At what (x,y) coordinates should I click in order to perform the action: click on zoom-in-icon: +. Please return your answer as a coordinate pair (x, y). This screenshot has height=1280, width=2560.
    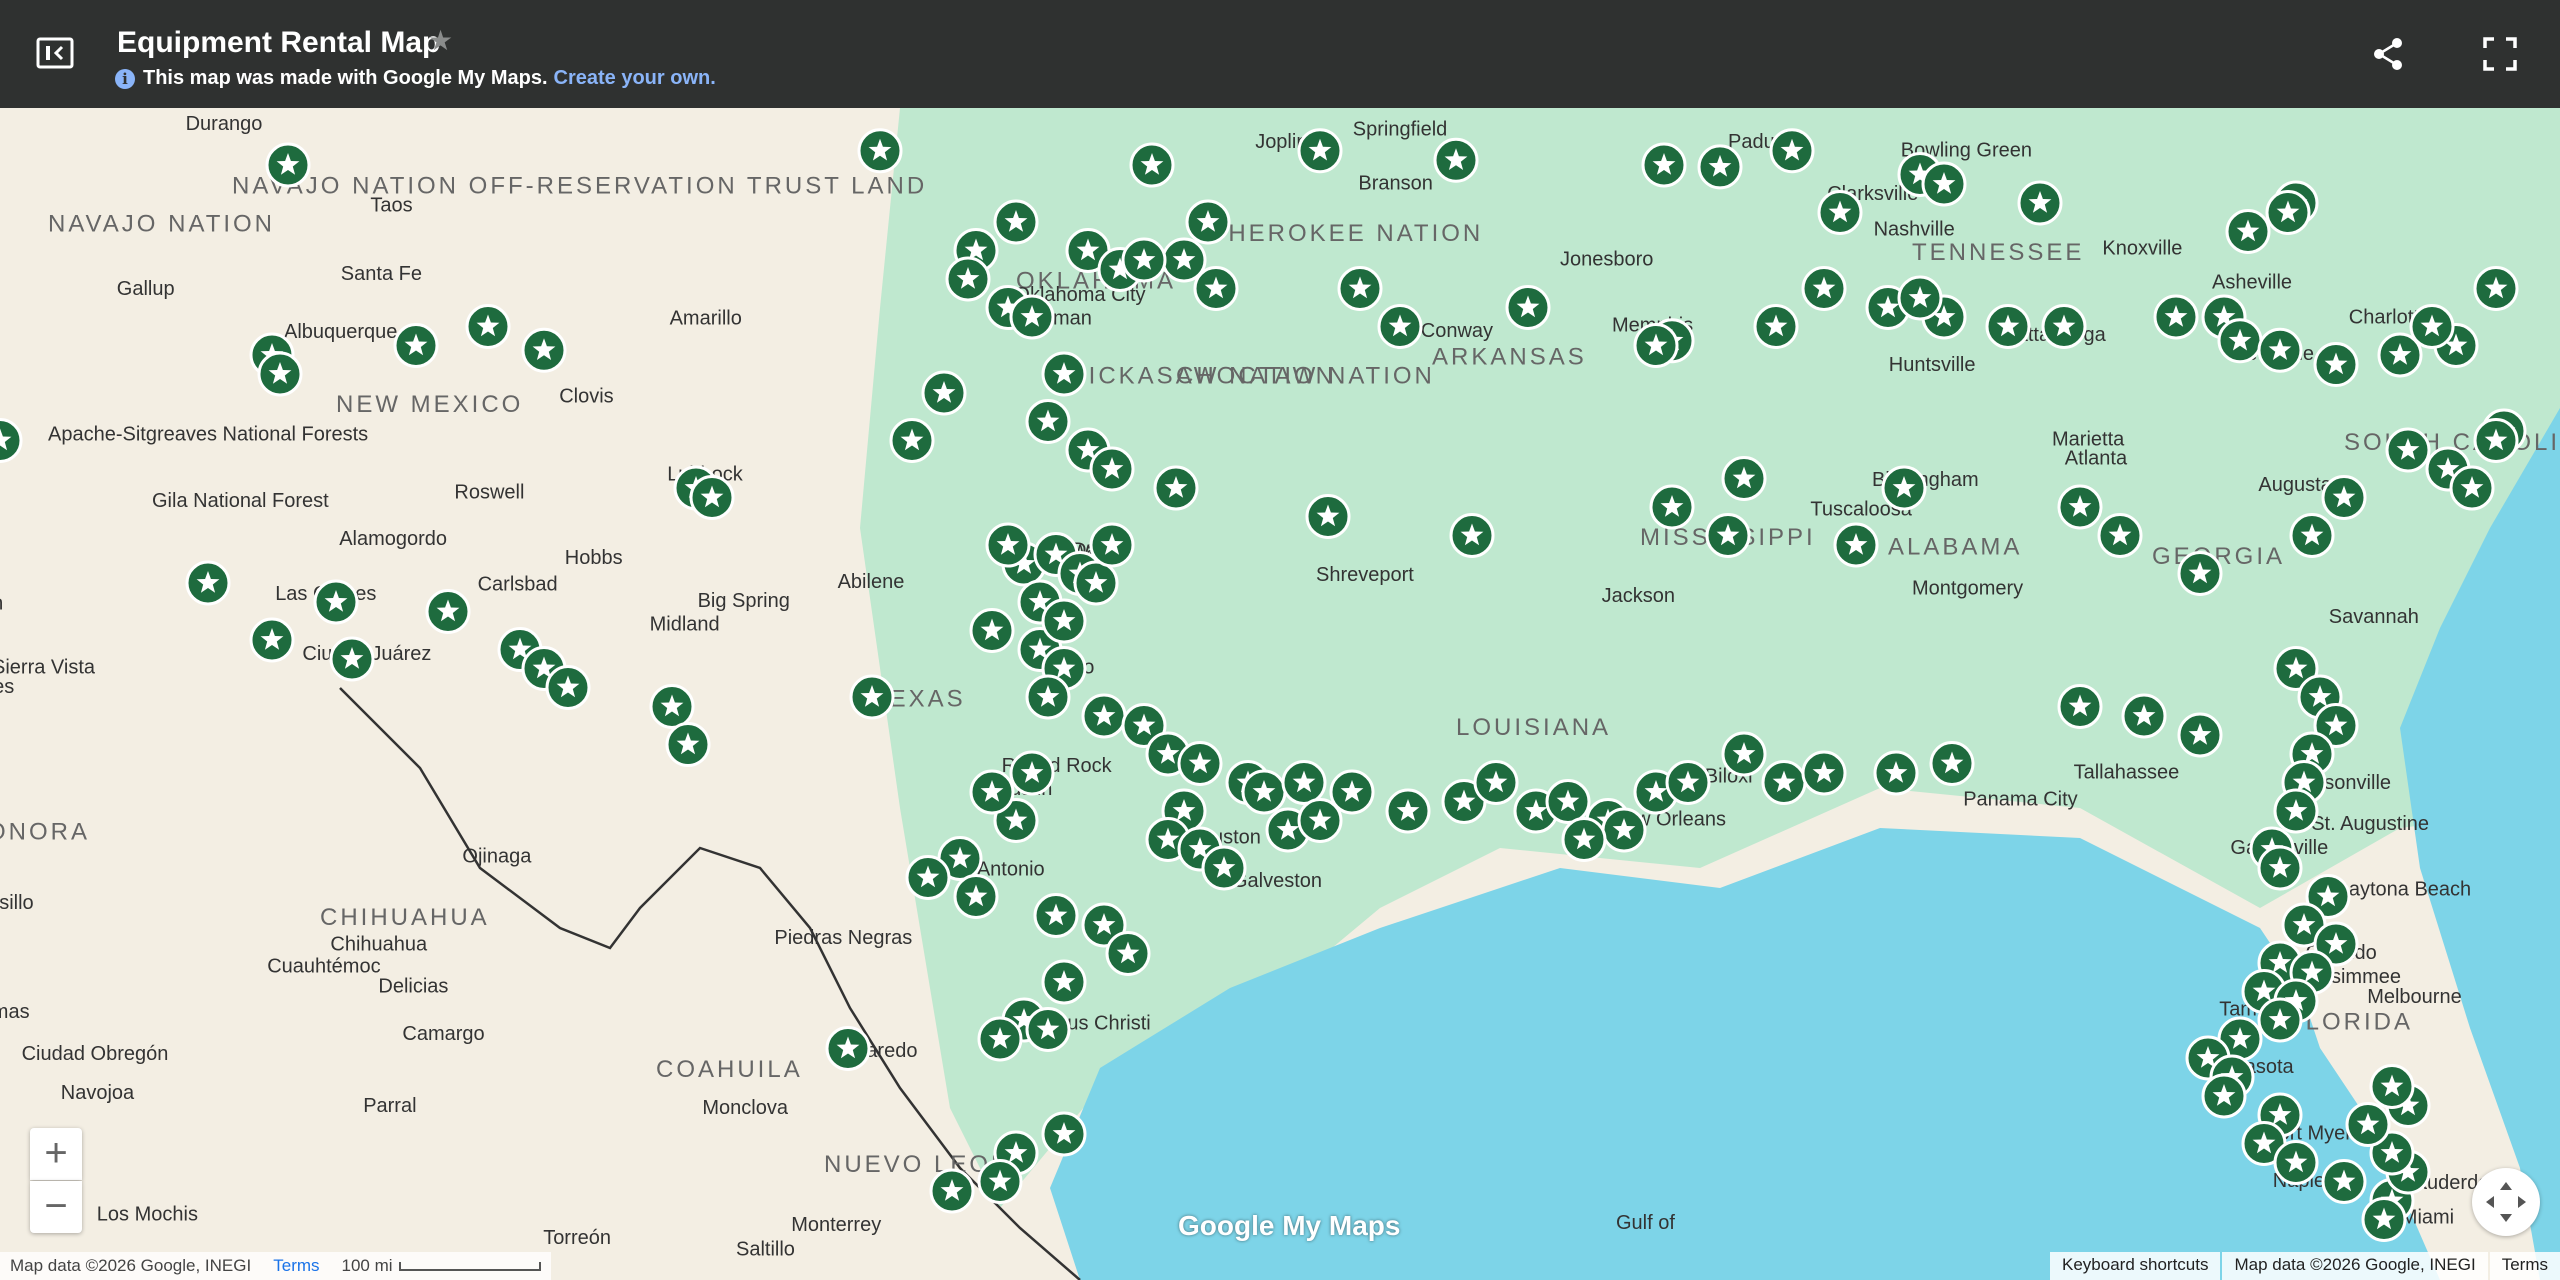
    Looking at the image, I should click on (56, 1154).